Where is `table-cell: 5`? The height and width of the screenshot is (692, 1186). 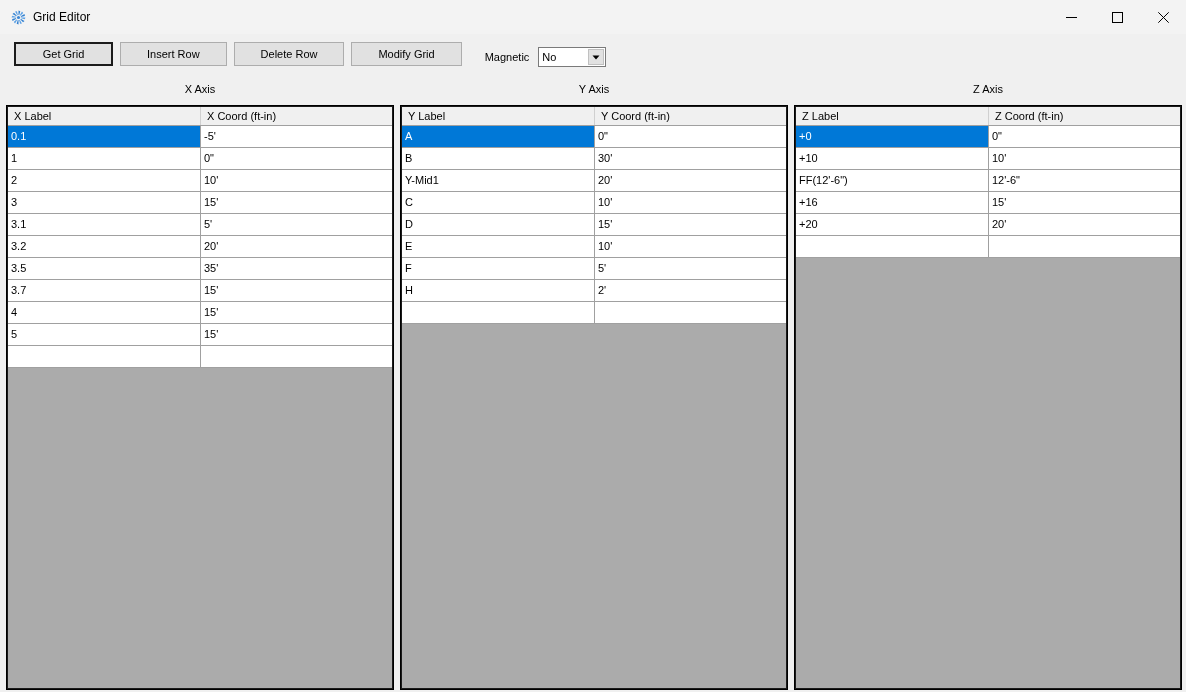 table-cell: 5 is located at coordinates (104, 335).